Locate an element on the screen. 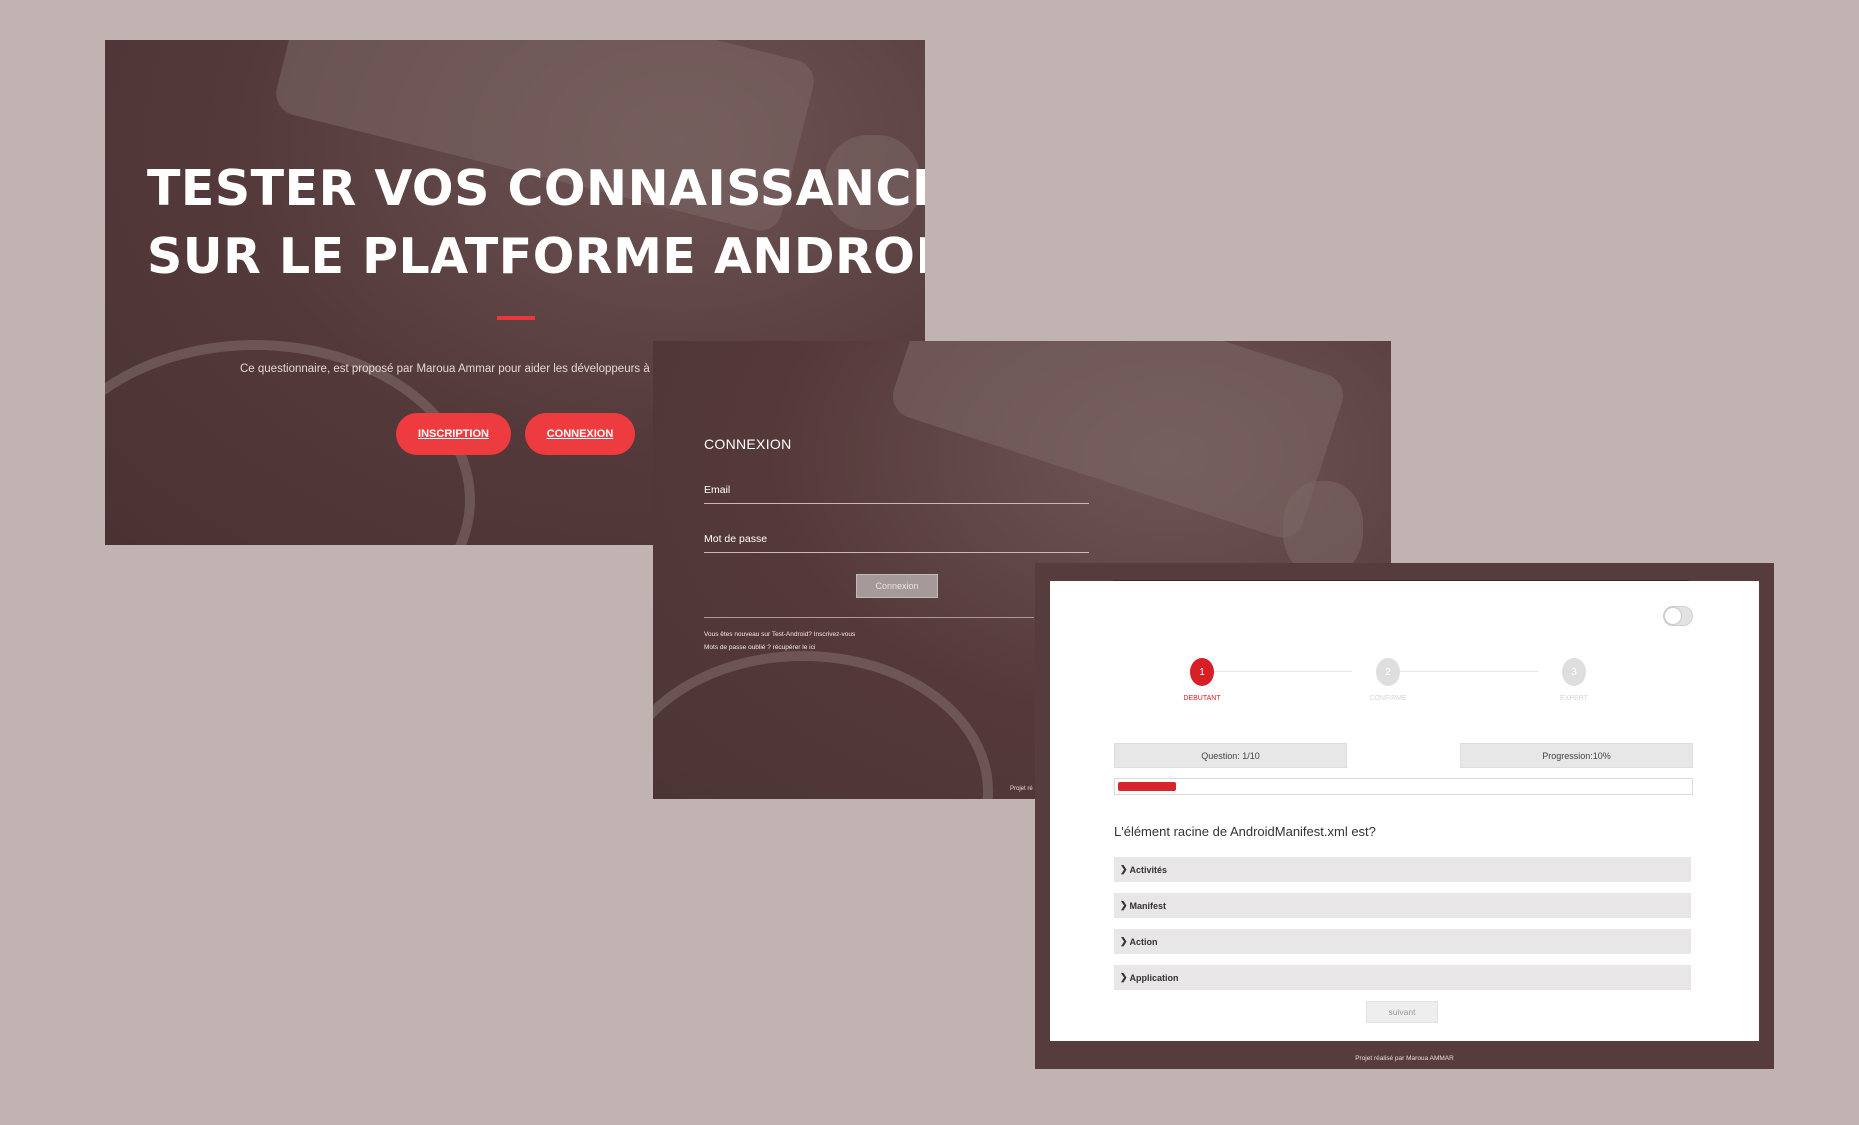 This screenshot has height=1125, width=1859. hero-title-line-1: TESTER VOS CONNAISSANCES is located at coordinates (536, 188).